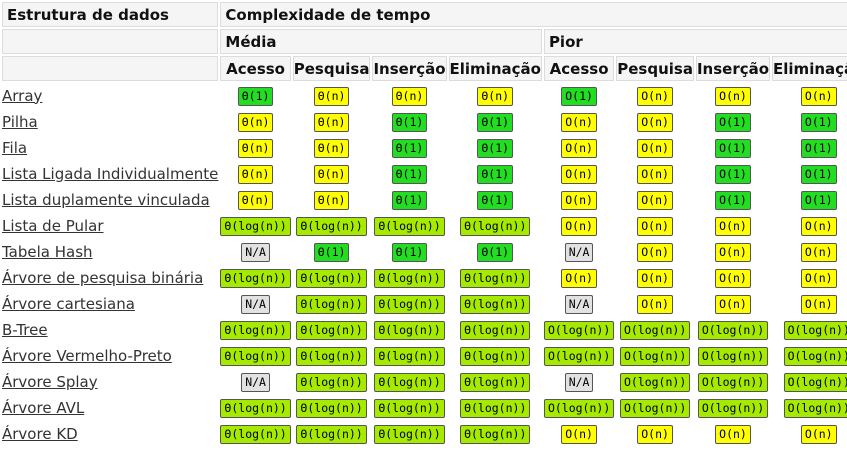 The width and height of the screenshot is (847, 458). What do you see at coordinates (255, 68) in the screenshot?
I see `column-header-access: Acesso` at bounding box center [255, 68].